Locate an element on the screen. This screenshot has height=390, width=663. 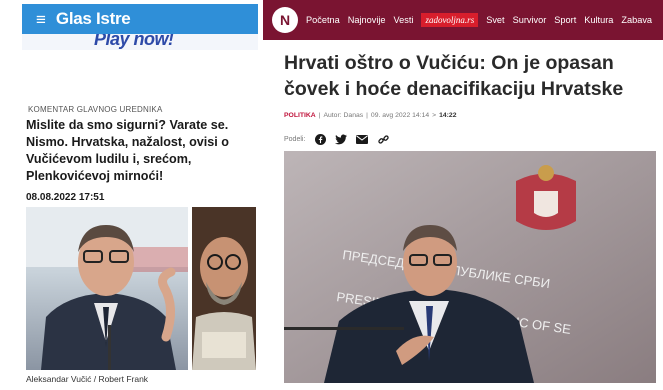
nav-item-najnovije: Najnovije is located at coordinates (367, 20).